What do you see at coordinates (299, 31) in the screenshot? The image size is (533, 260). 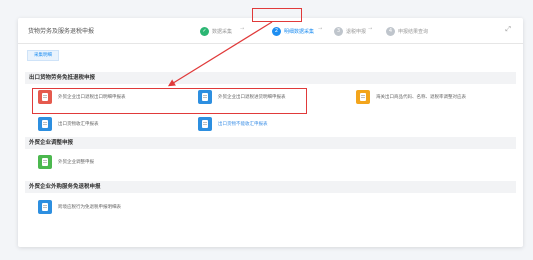 I see `step-label: 明细数据采集` at bounding box center [299, 31].